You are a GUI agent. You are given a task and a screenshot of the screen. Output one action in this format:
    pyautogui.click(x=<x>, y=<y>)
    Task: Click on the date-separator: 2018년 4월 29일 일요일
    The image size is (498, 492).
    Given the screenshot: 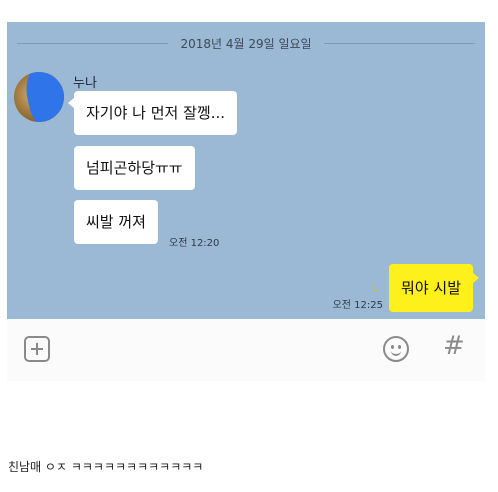 What is the action you would take?
    pyautogui.click(x=246, y=43)
    